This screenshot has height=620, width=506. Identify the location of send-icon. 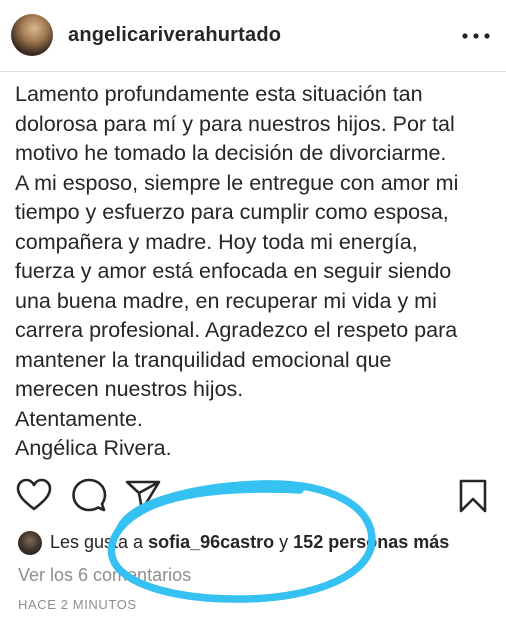
(143, 495).